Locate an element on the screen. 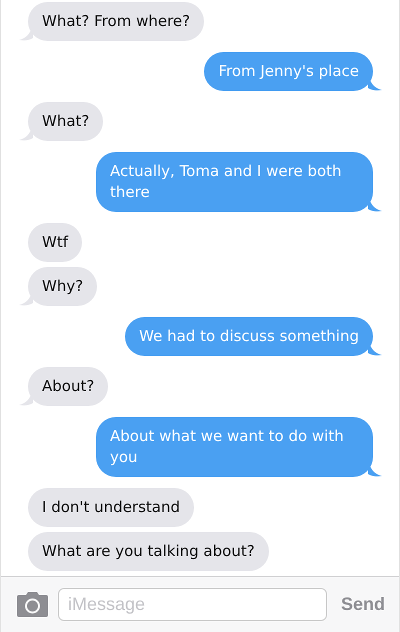  message-bubble: Actually, Toma and I were both there is located at coordinates (234, 182).